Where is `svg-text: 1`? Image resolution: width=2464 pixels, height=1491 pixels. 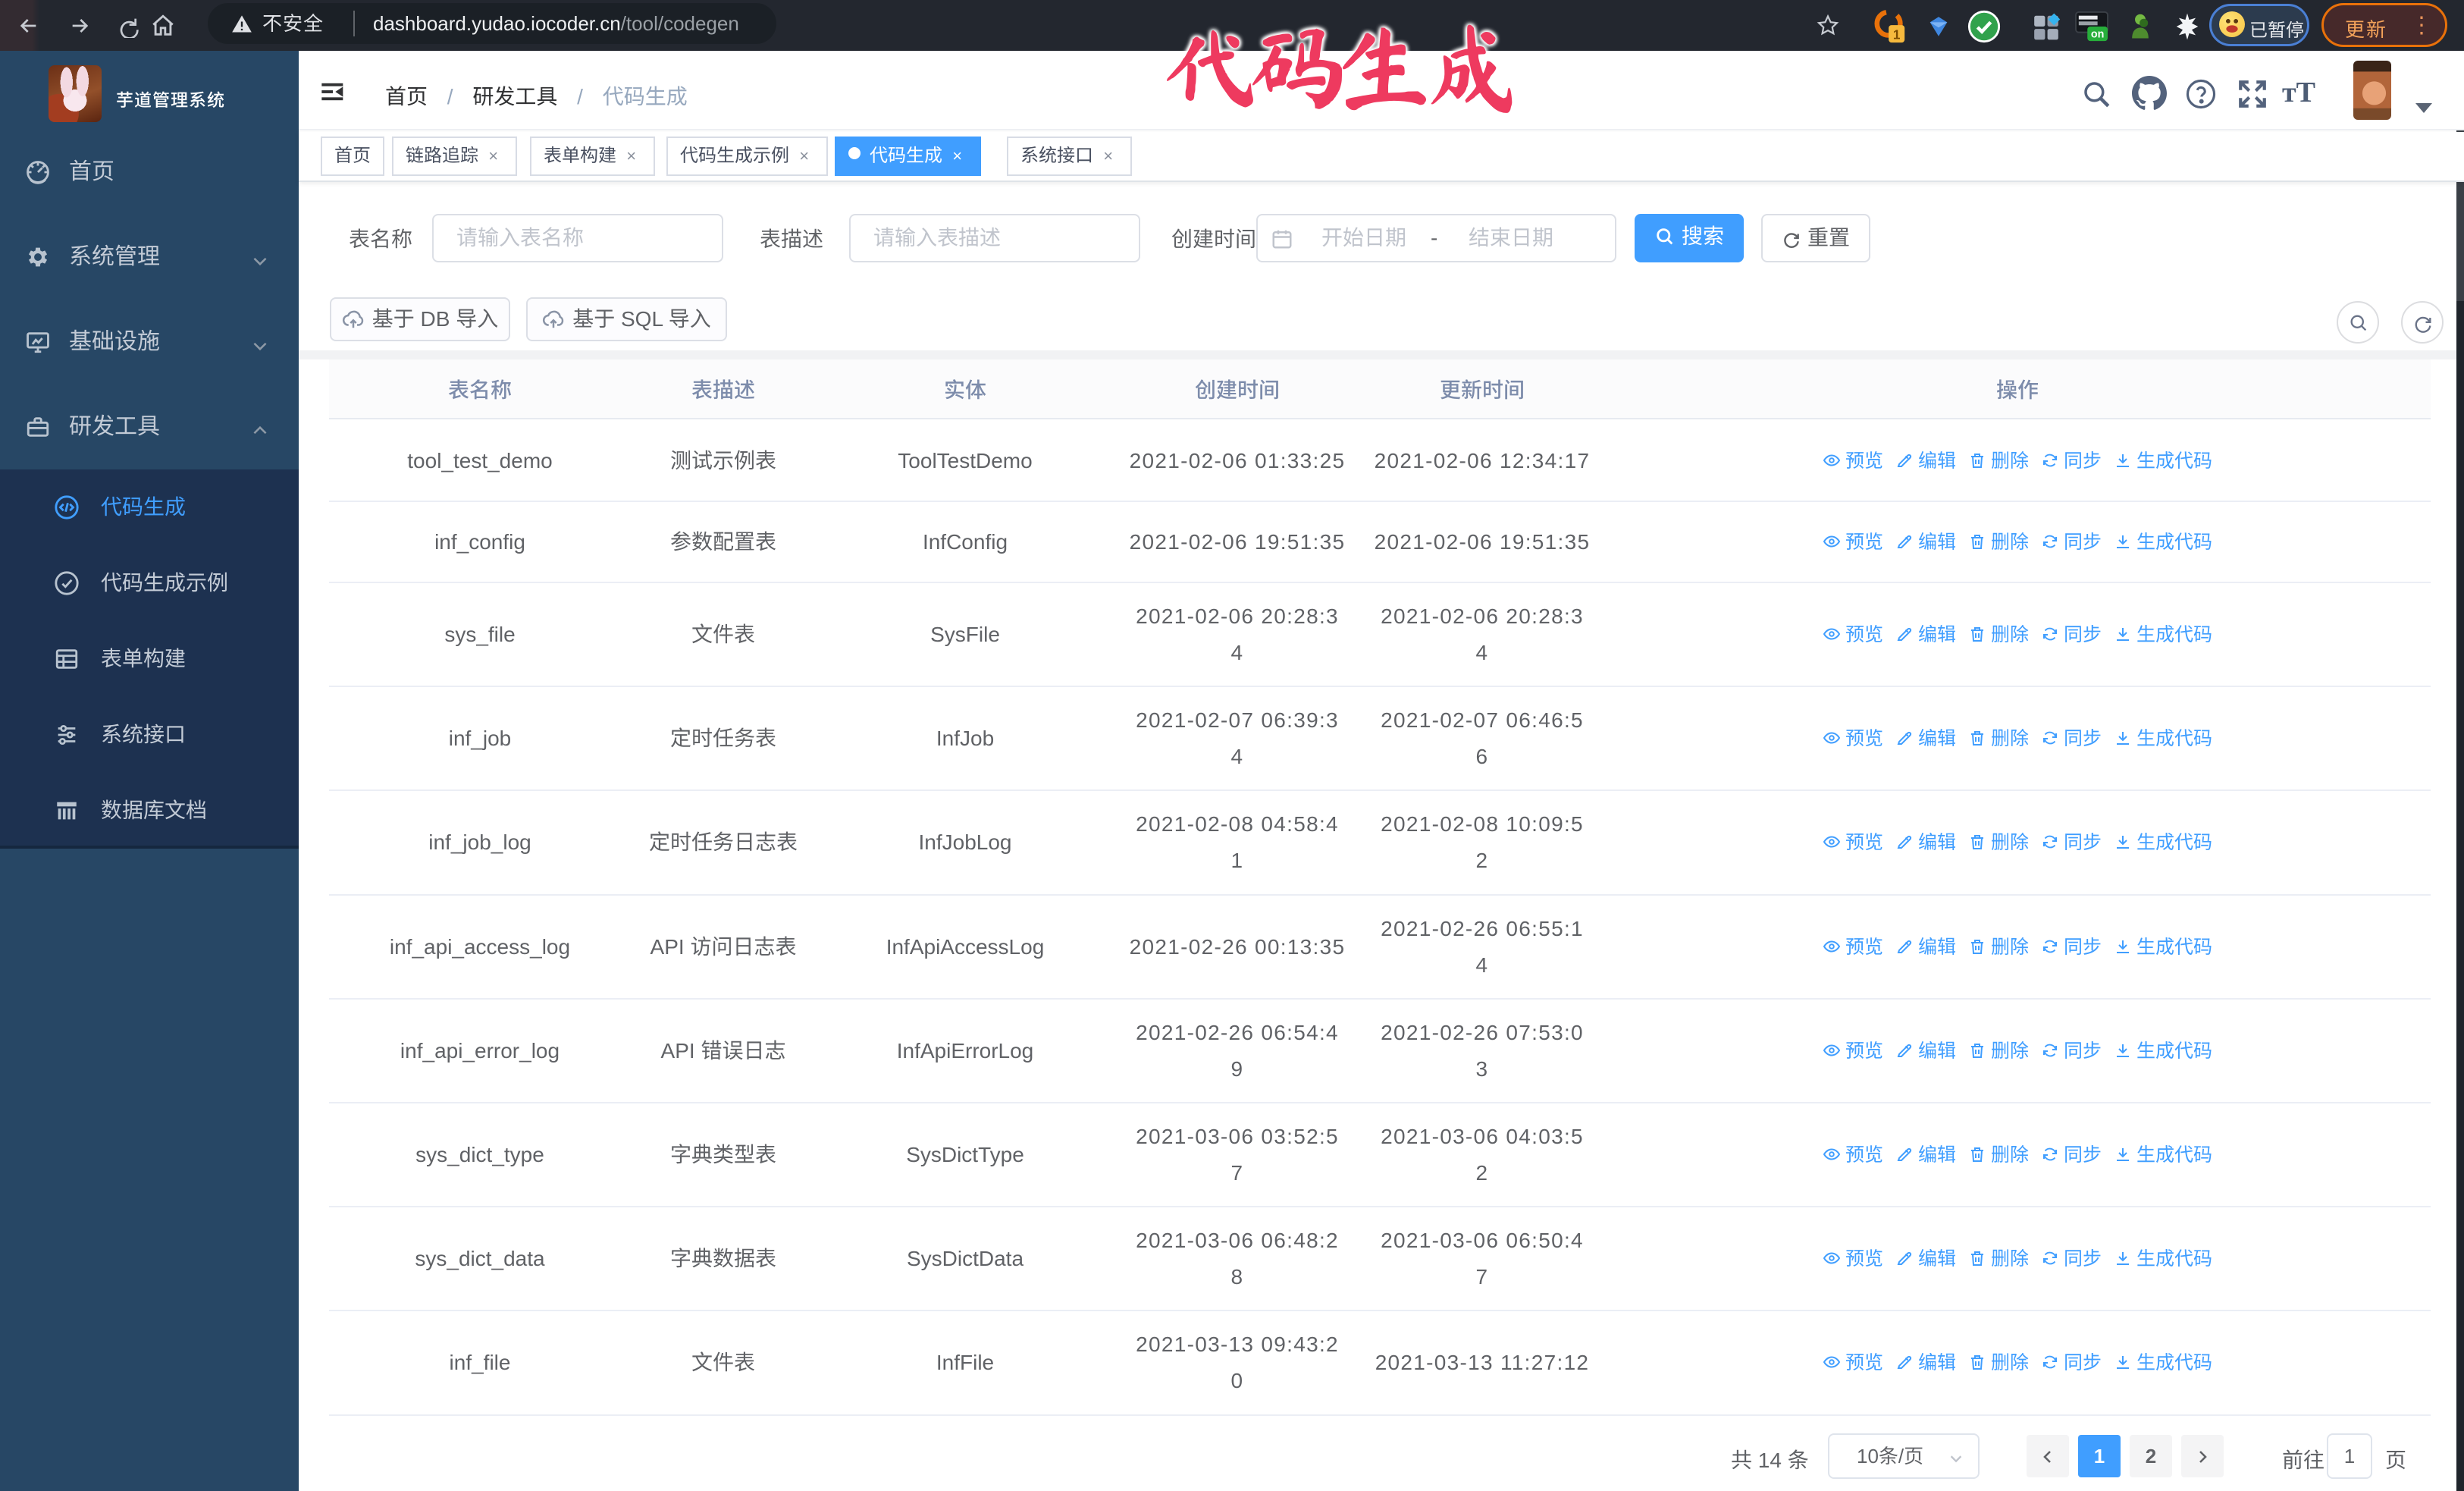
svg-text: 1 is located at coordinates (1897, 34).